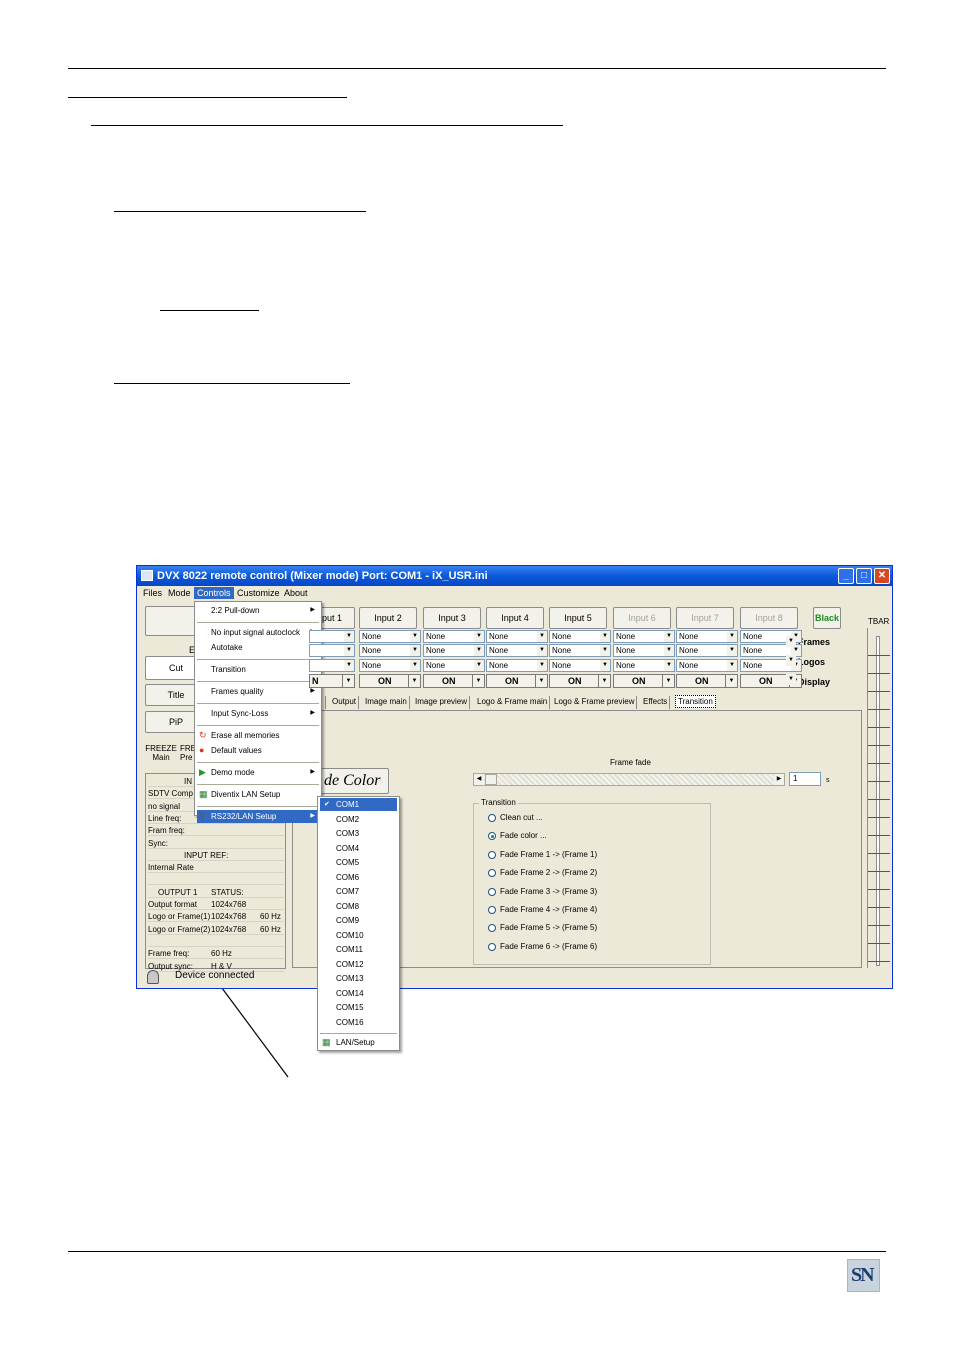 The width and height of the screenshot is (954, 1350). I want to click on input-7-combo-2: None ▼, so click(707, 650).